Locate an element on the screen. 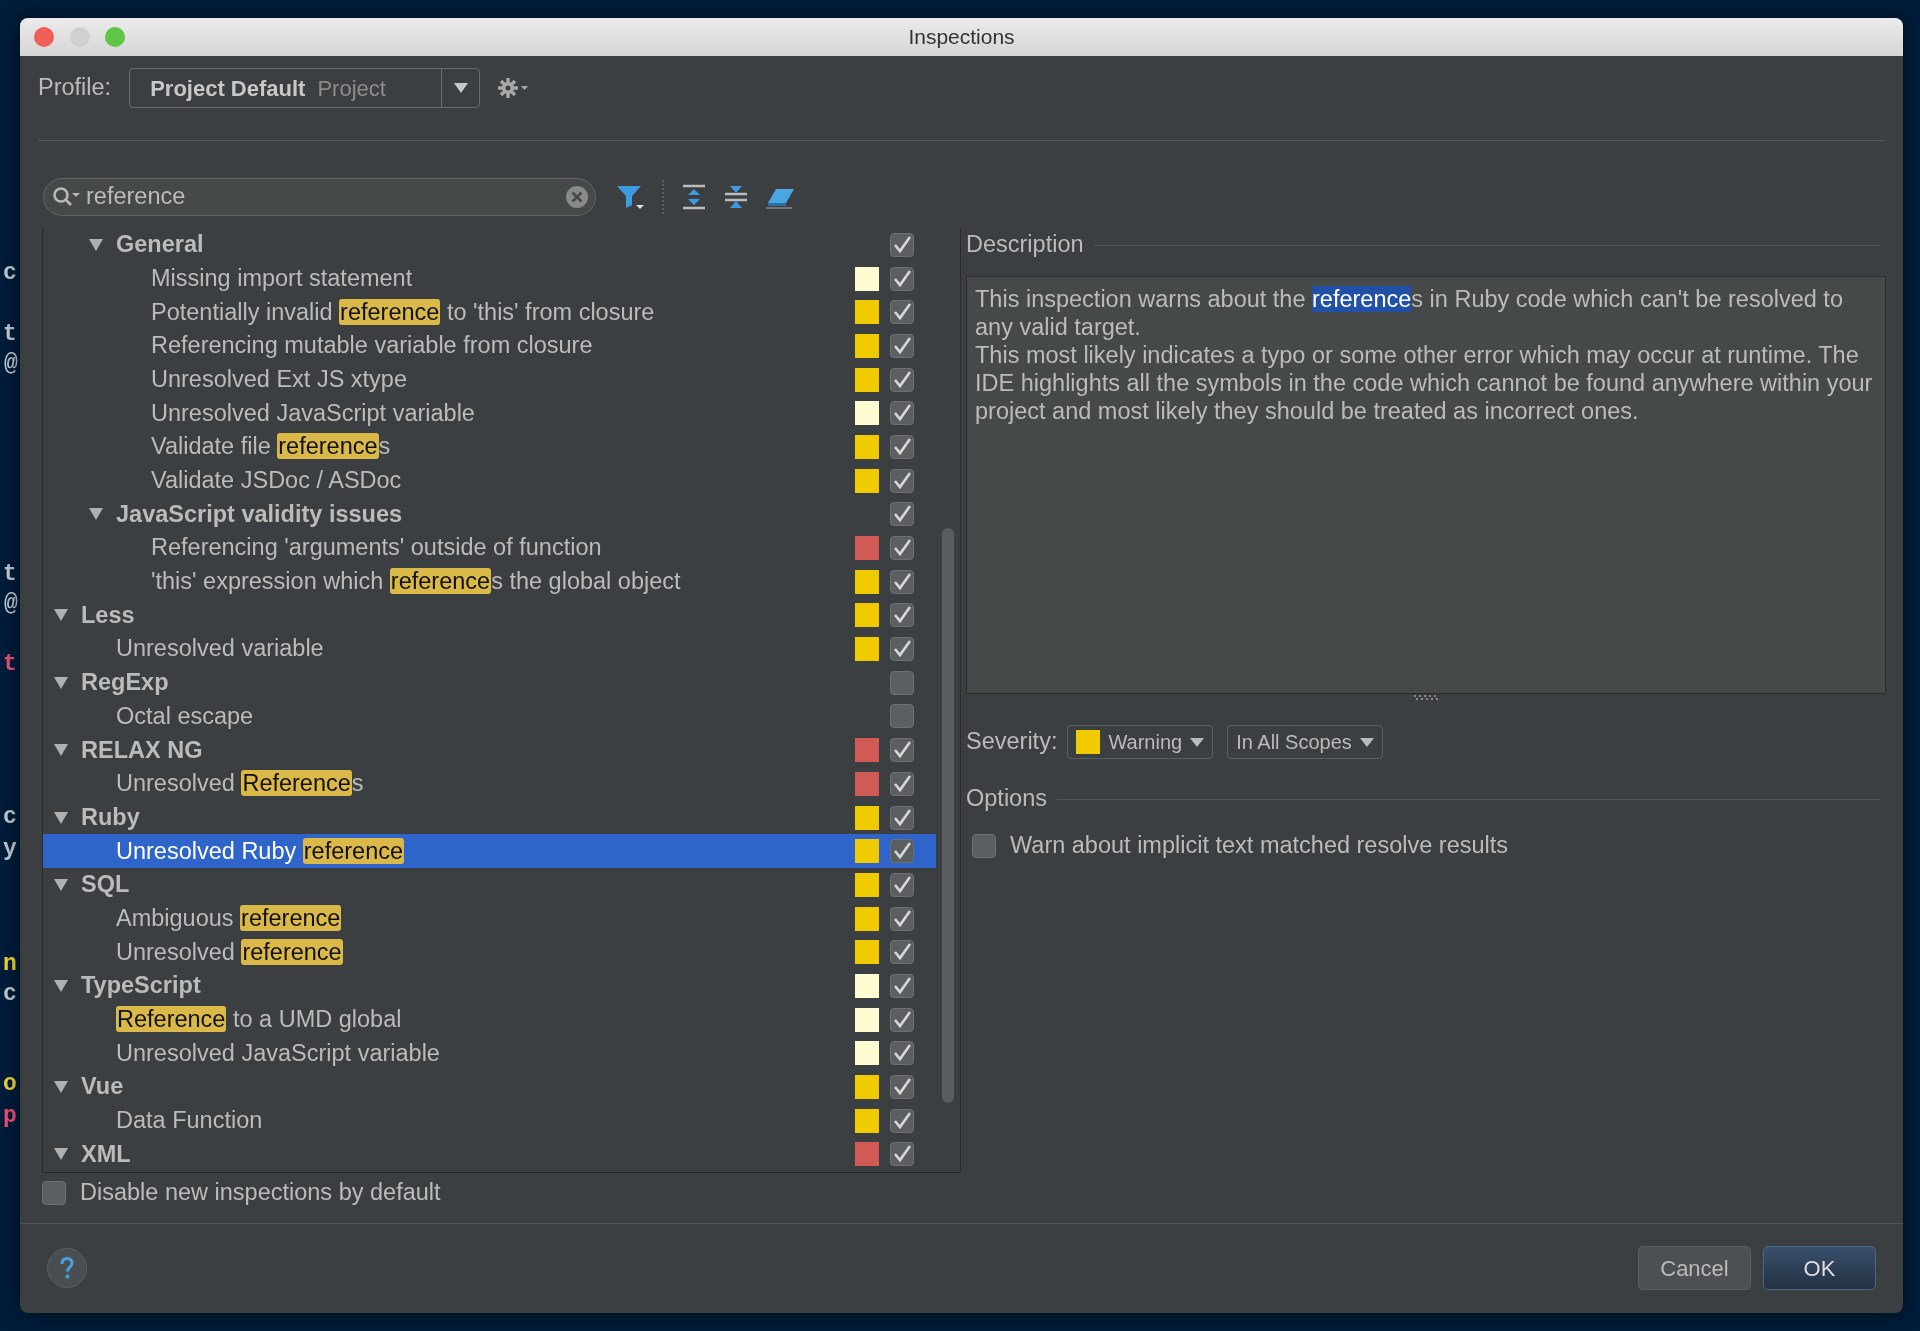  close-button is located at coordinates (44, 37).